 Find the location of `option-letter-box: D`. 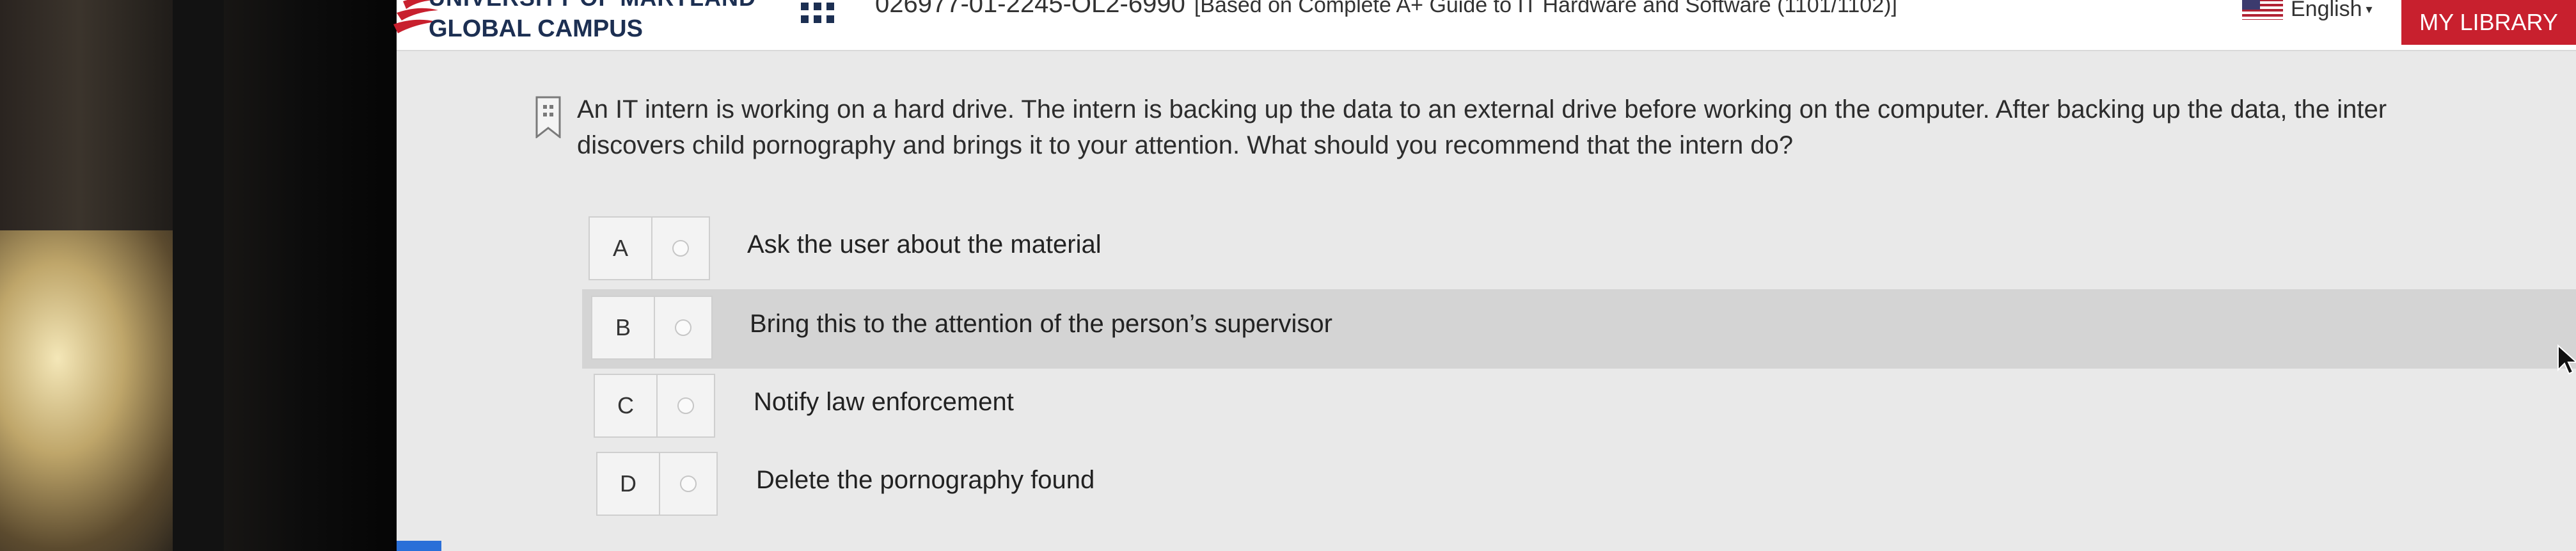

option-letter-box: D is located at coordinates (628, 484).